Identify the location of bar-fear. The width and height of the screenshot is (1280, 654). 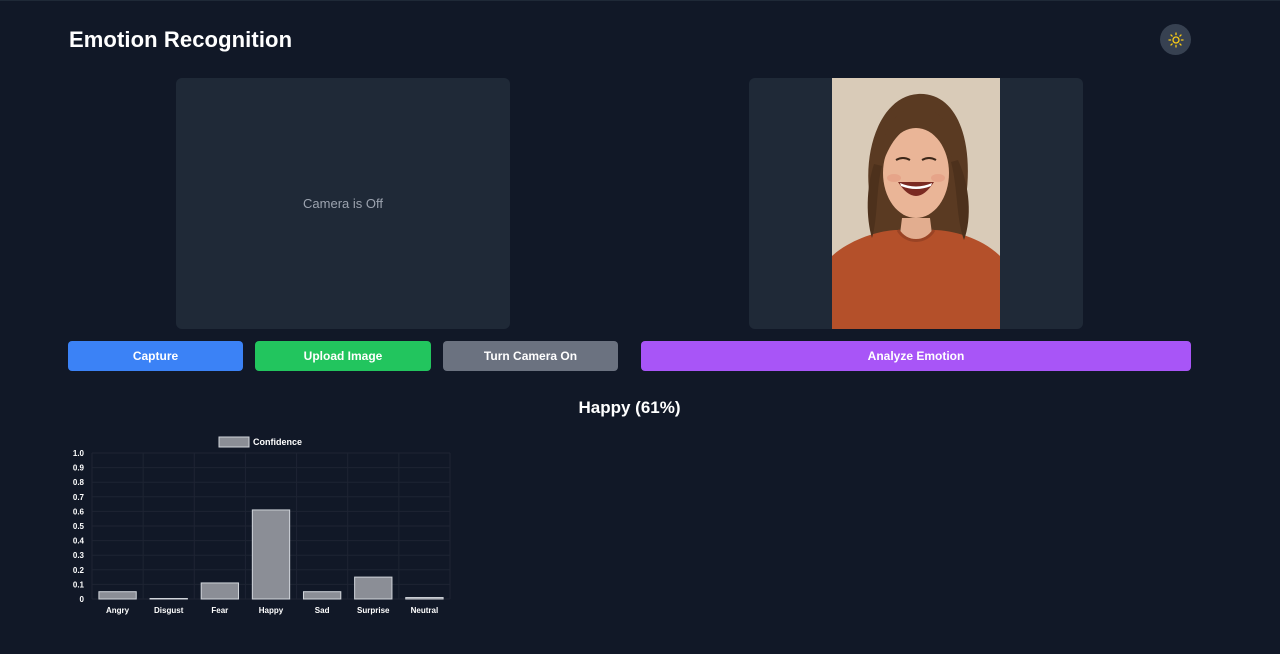
(220, 591).